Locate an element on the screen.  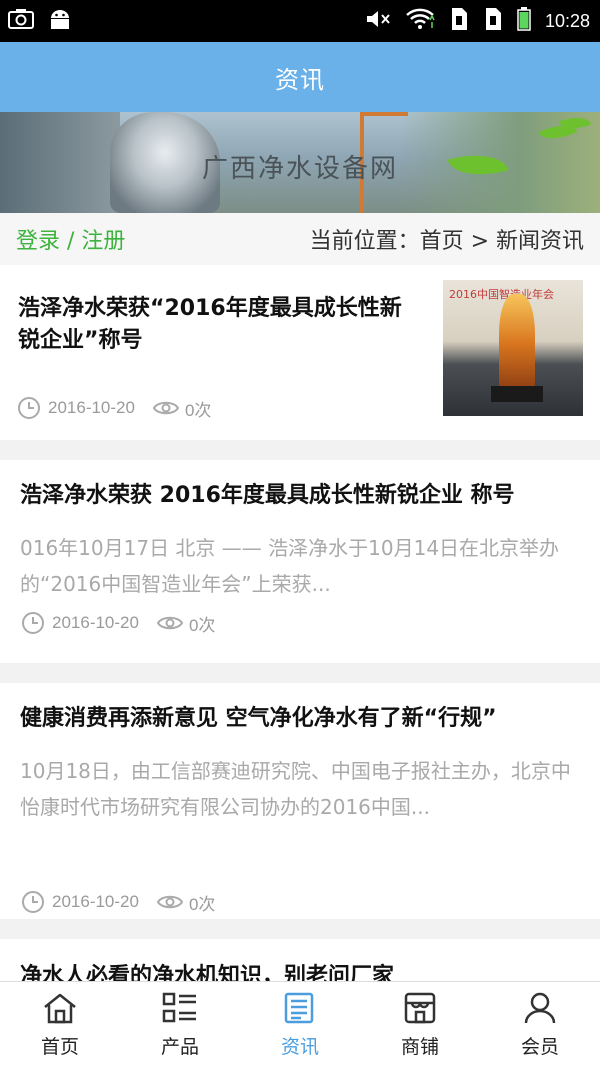
tab-shop: 商铺 is located at coordinates (420, 1024).